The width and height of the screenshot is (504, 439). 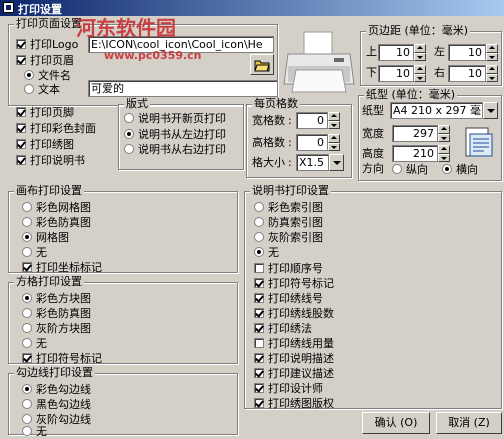 What do you see at coordinates (415, 133) in the screenshot?
I see `paper-width-value: 297` at bounding box center [415, 133].